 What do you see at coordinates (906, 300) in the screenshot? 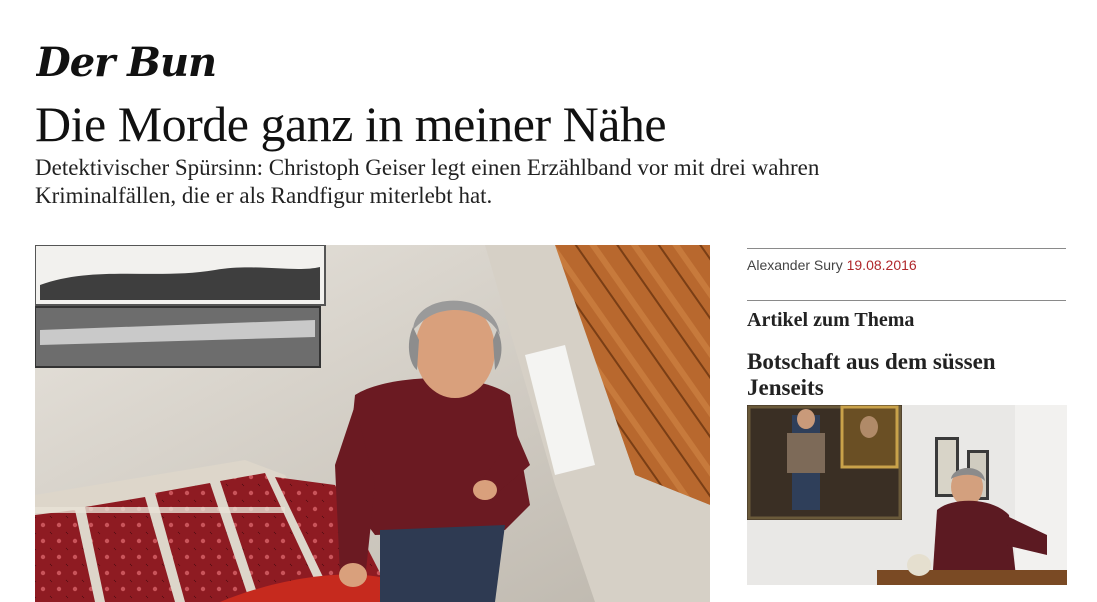
I see `sidebar-divider` at bounding box center [906, 300].